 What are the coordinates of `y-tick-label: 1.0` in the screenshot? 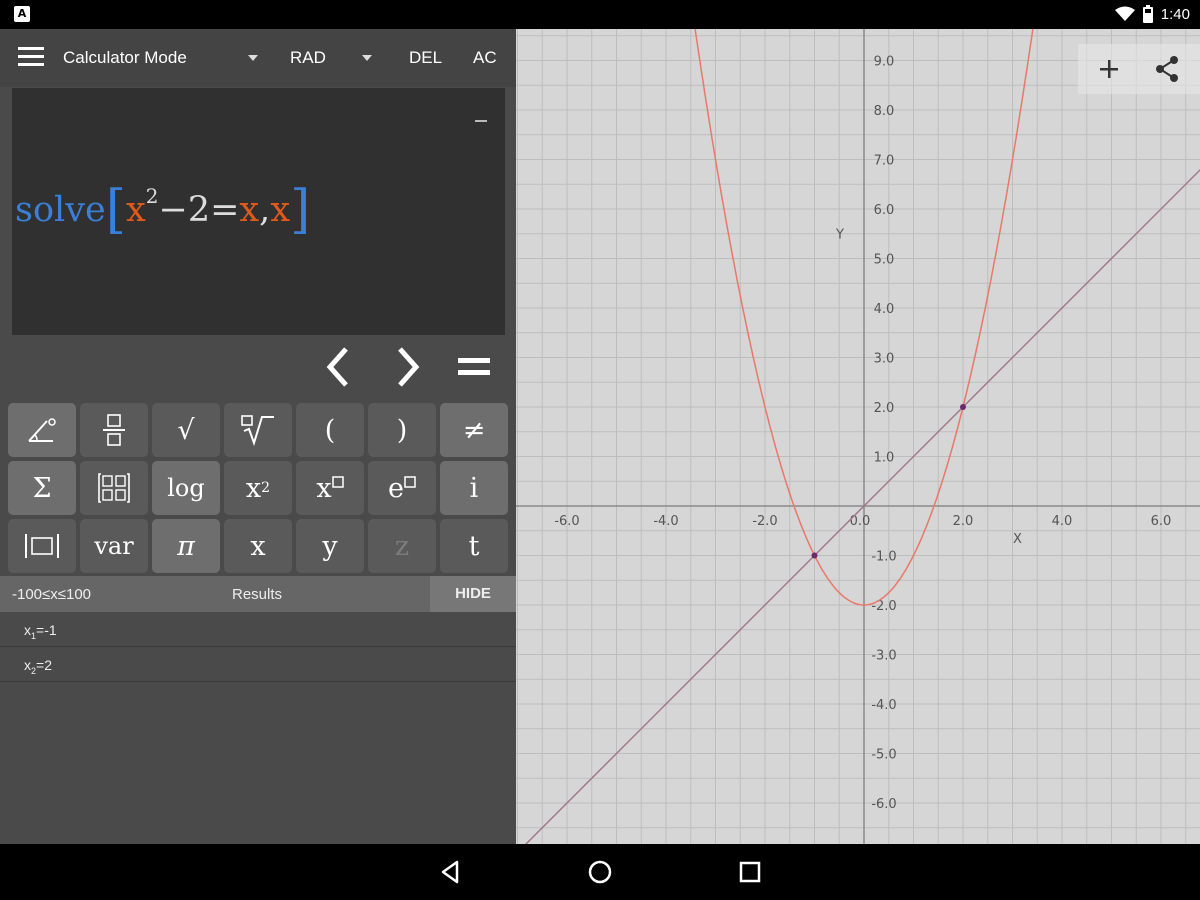 It's located at (884, 458).